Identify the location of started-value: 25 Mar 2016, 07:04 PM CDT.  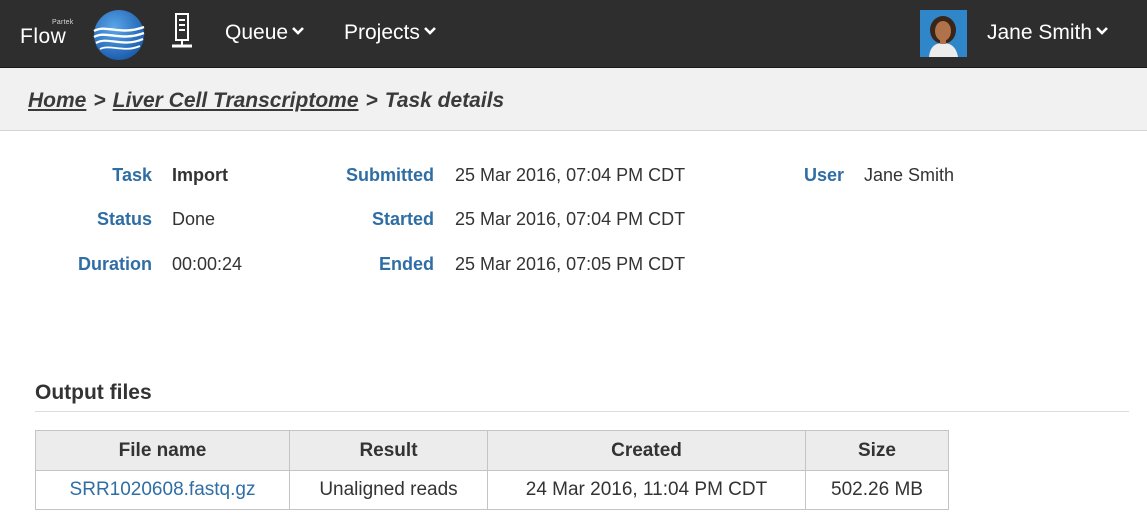
(570, 219).